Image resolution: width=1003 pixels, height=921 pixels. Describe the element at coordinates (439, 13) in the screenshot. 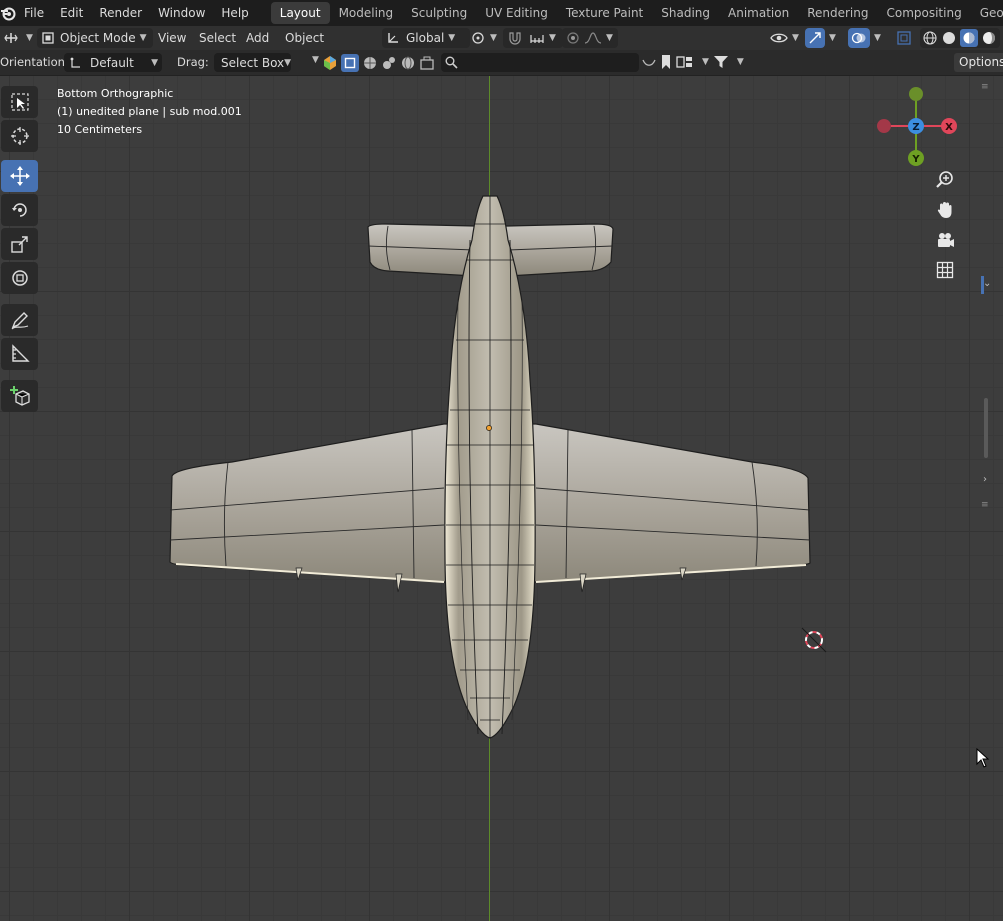

I see `tab-sculpting: Sculpting` at that location.